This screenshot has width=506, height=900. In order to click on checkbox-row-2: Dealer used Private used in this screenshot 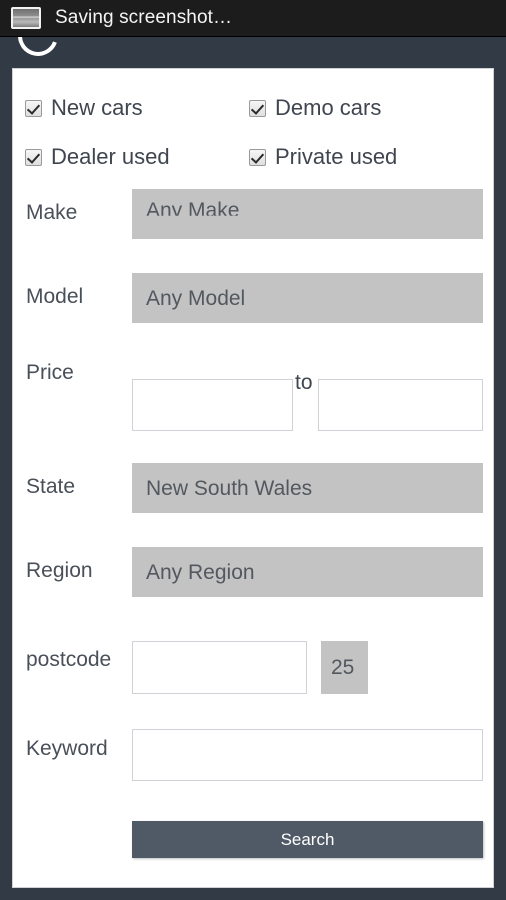, I will do `click(253, 157)`.